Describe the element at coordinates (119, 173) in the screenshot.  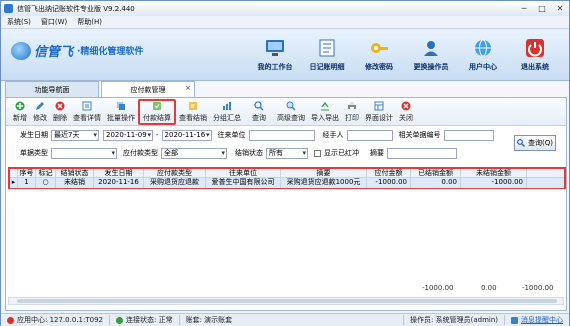
I see `col-date: 发生日期` at that location.